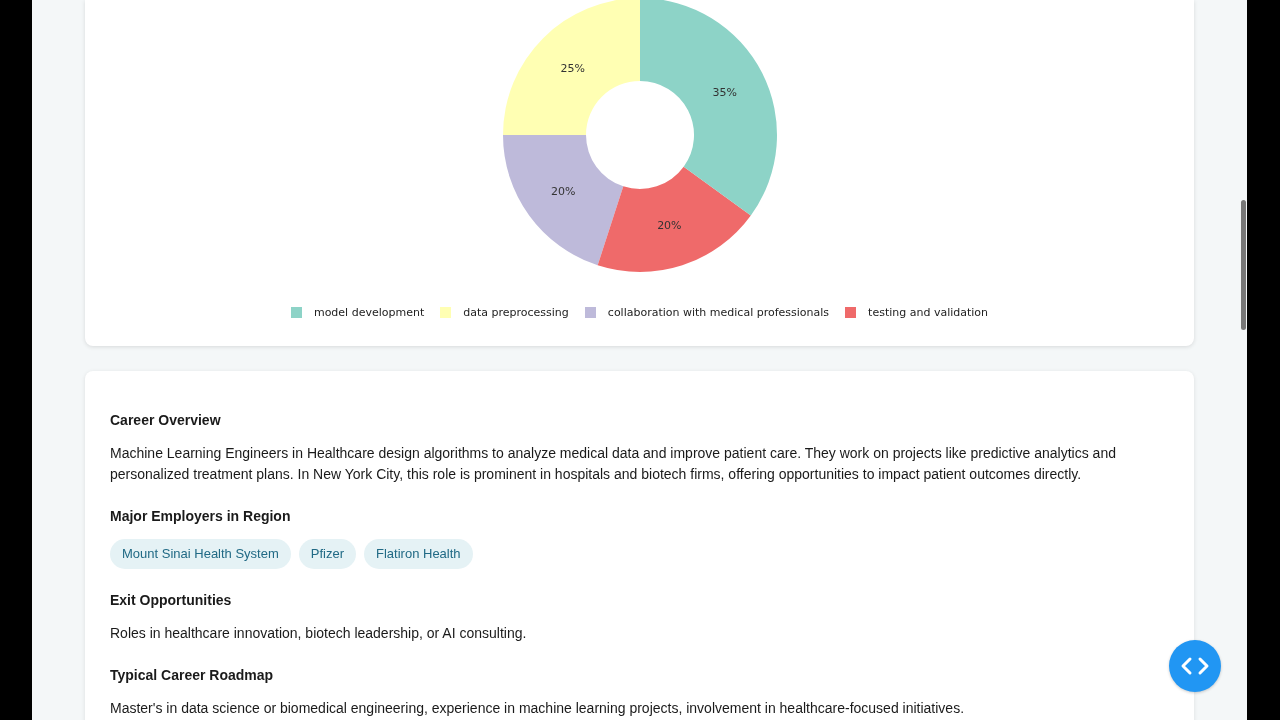 This screenshot has width=1280, height=720. I want to click on employer-tag: Mount Sinai Health System, so click(200, 554).